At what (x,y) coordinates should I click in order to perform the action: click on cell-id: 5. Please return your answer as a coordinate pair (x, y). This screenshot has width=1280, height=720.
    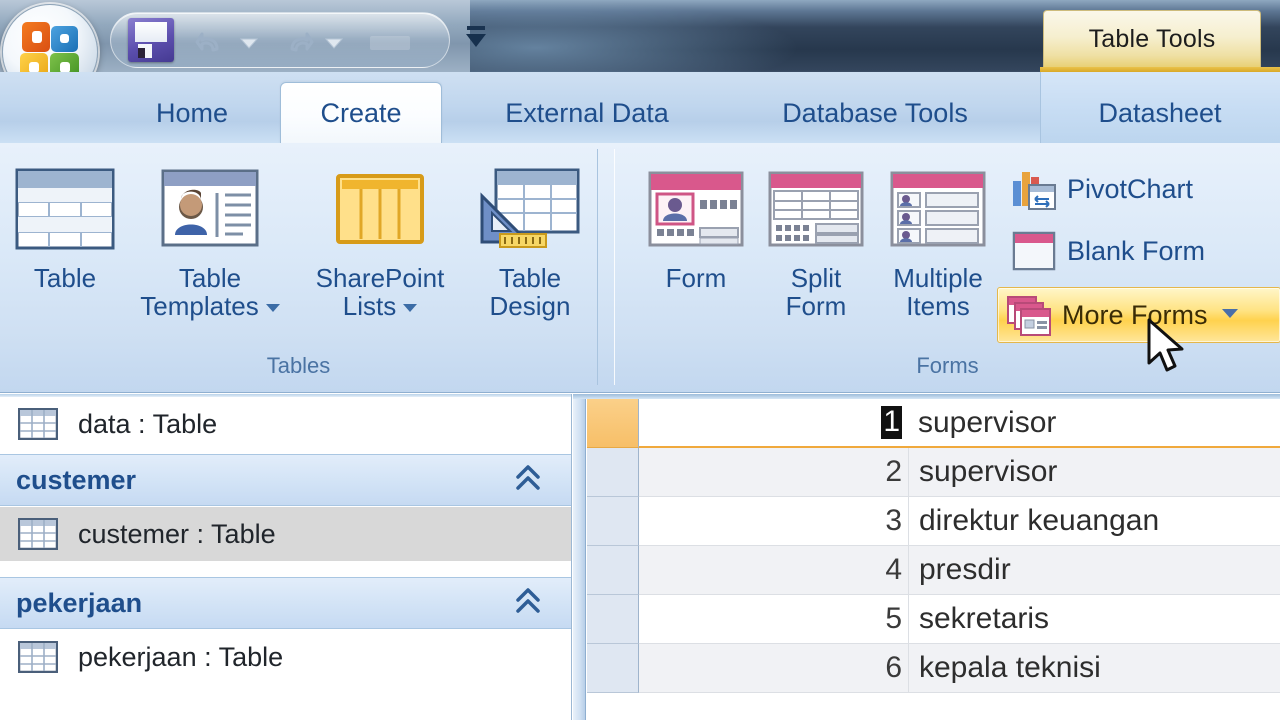
    Looking at the image, I should click on (773, 619).